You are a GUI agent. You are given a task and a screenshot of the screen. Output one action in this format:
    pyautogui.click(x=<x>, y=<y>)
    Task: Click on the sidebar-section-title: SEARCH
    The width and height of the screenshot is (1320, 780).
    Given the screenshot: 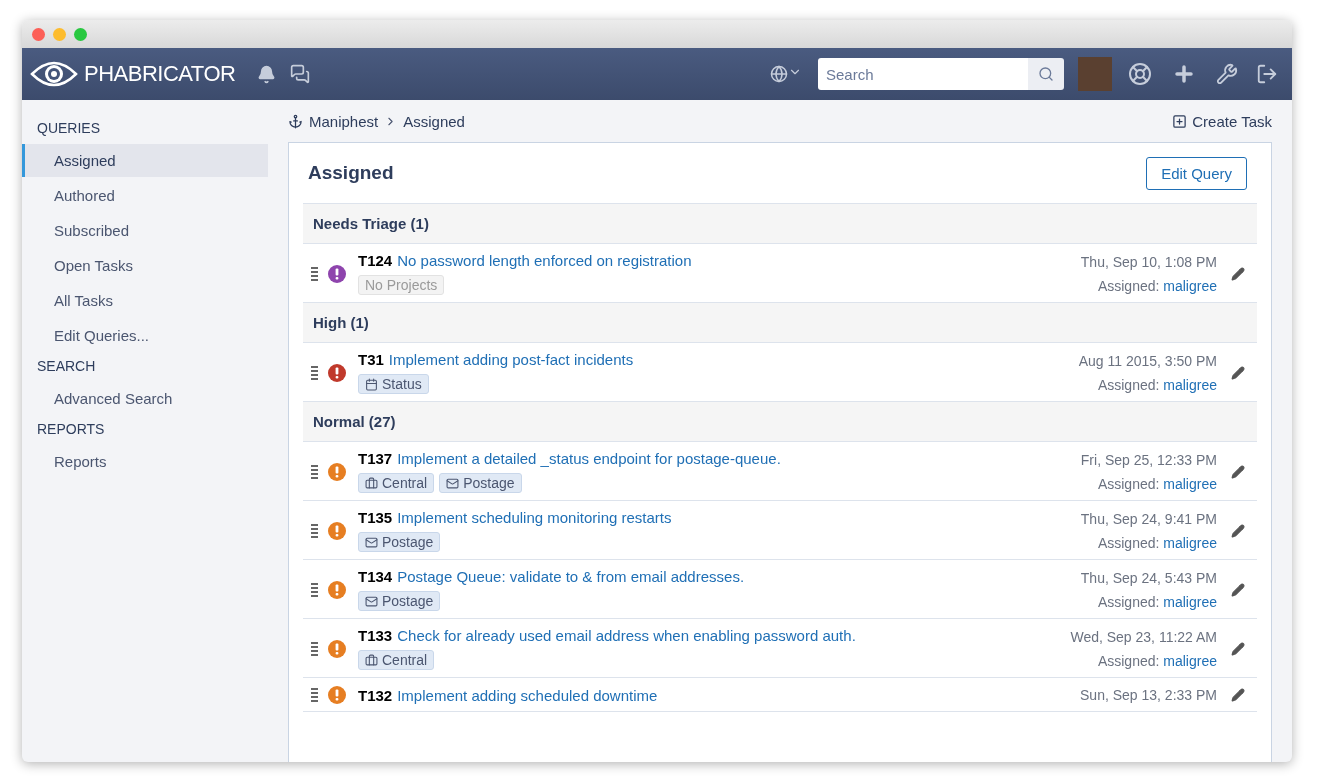 What is the action you would take?
    pyautogui.click(x=66, y=366)
    